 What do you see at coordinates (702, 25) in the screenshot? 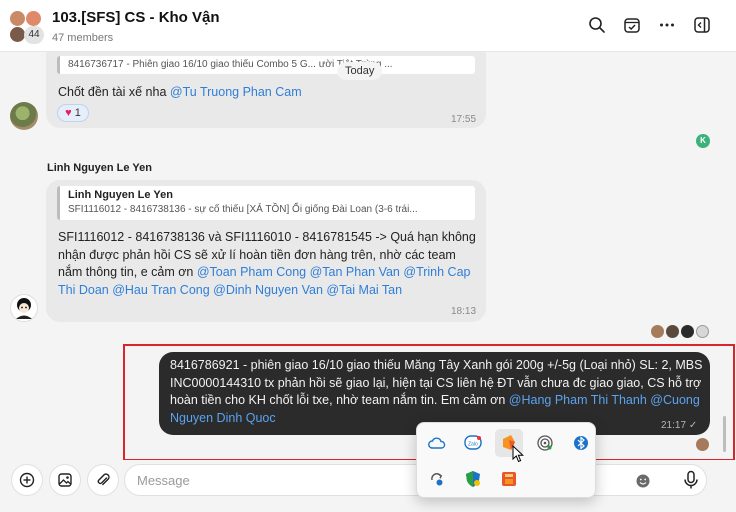
I see `side-panel-icon` at bounding box center [702, 25].